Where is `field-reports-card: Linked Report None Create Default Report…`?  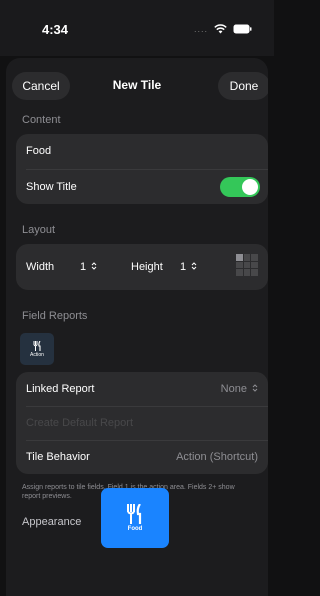 field-reports-card: Linked Report None Create Default Report… is located at coordinates (142, 423).